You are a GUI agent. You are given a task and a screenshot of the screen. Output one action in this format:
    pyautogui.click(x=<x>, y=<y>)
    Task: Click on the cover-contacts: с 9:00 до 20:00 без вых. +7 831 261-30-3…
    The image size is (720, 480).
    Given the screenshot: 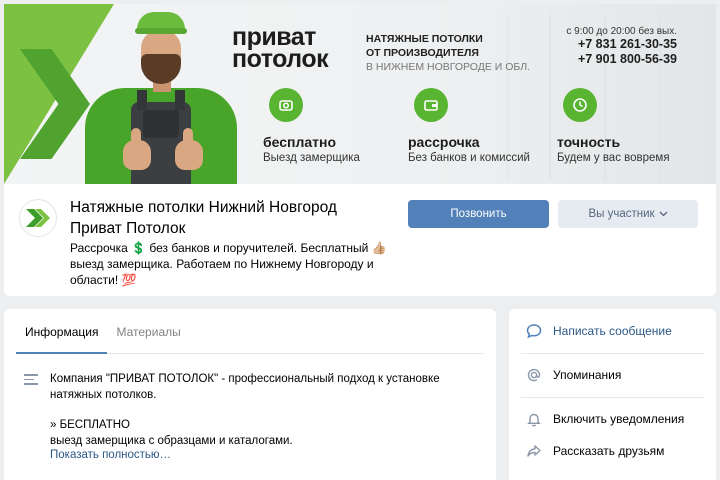 What is the action you would take?
    pyautogui.click(x=618, y=46)
    